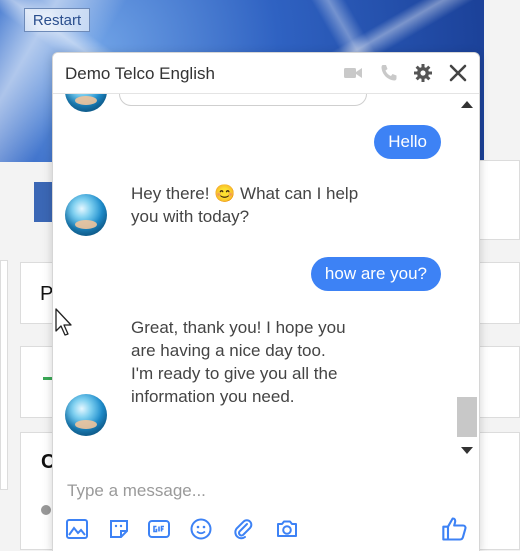 The height and width of the screenshot is (551, 520). What do you see at coordinates (4, 375) in the screenshot?
I see `background-left-strip` at bounding box center [4, 375].